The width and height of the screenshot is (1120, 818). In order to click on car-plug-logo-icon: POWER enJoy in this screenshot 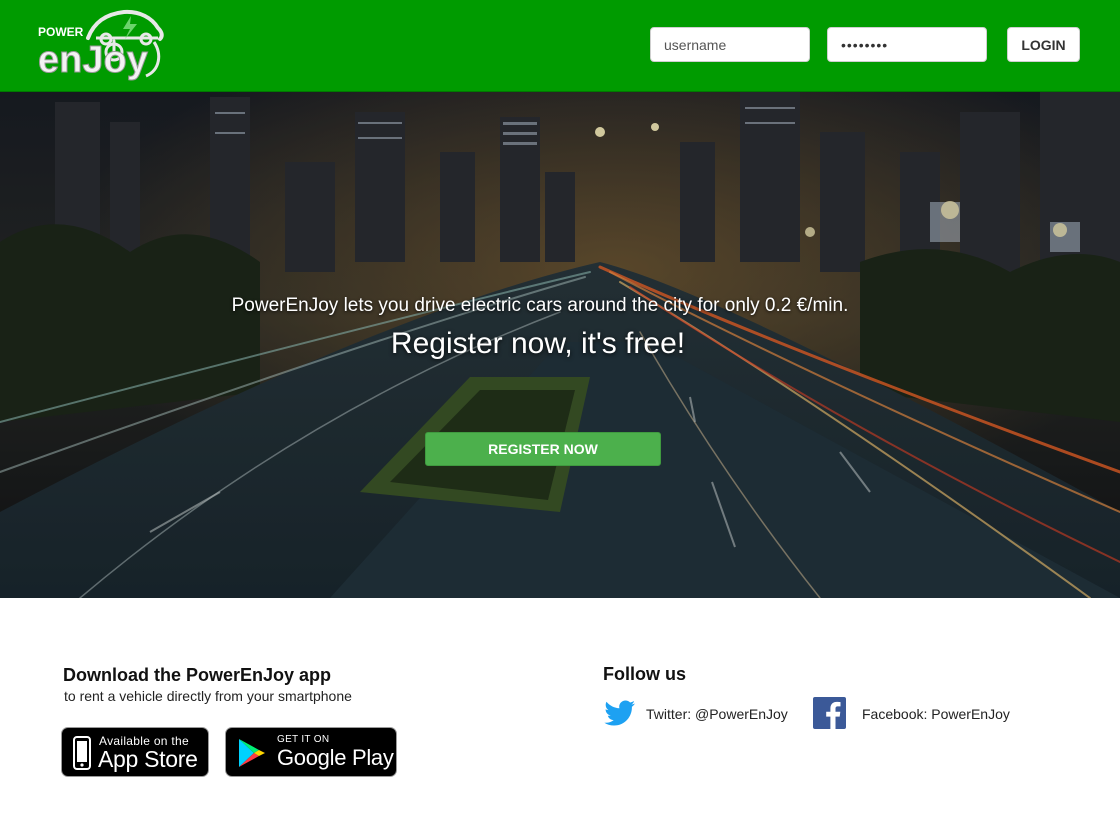, I will do `click(101, 45)`.